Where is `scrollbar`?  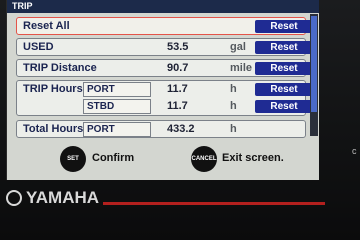 scrollbar is located at coordinates (314, 75).